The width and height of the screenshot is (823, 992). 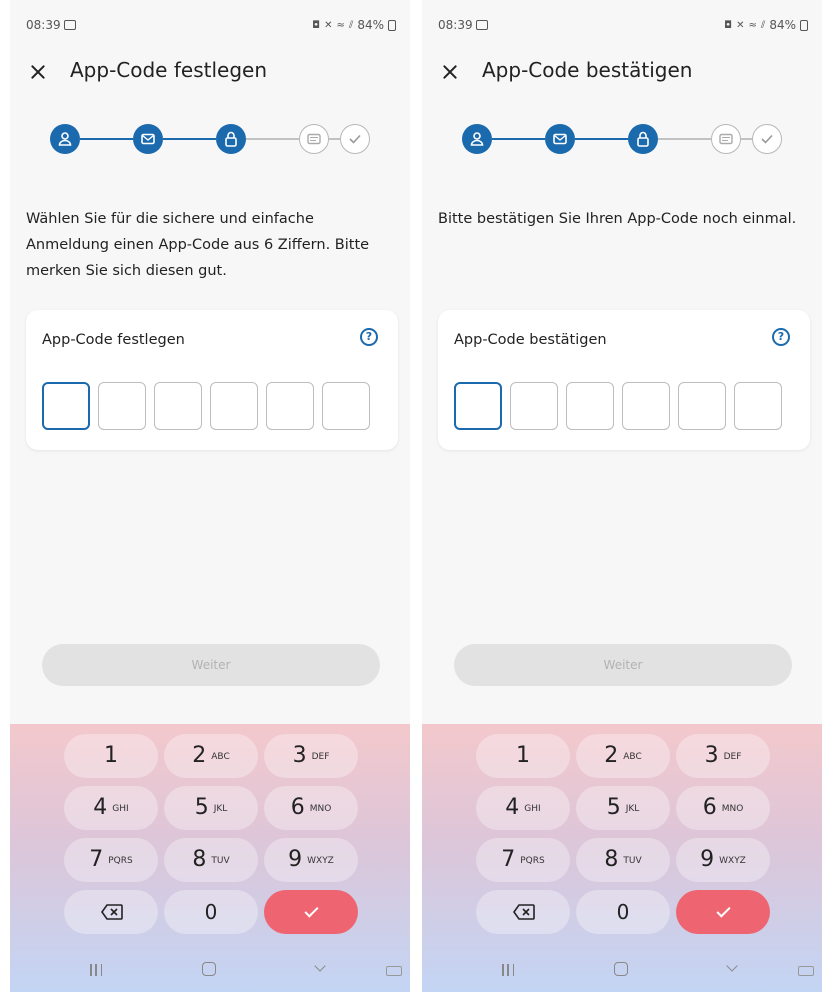 What do you see at coordinates (168, 70) in the screenshot?
I see `page-title: App-Code festlegen` at bounding box center [168, 70].